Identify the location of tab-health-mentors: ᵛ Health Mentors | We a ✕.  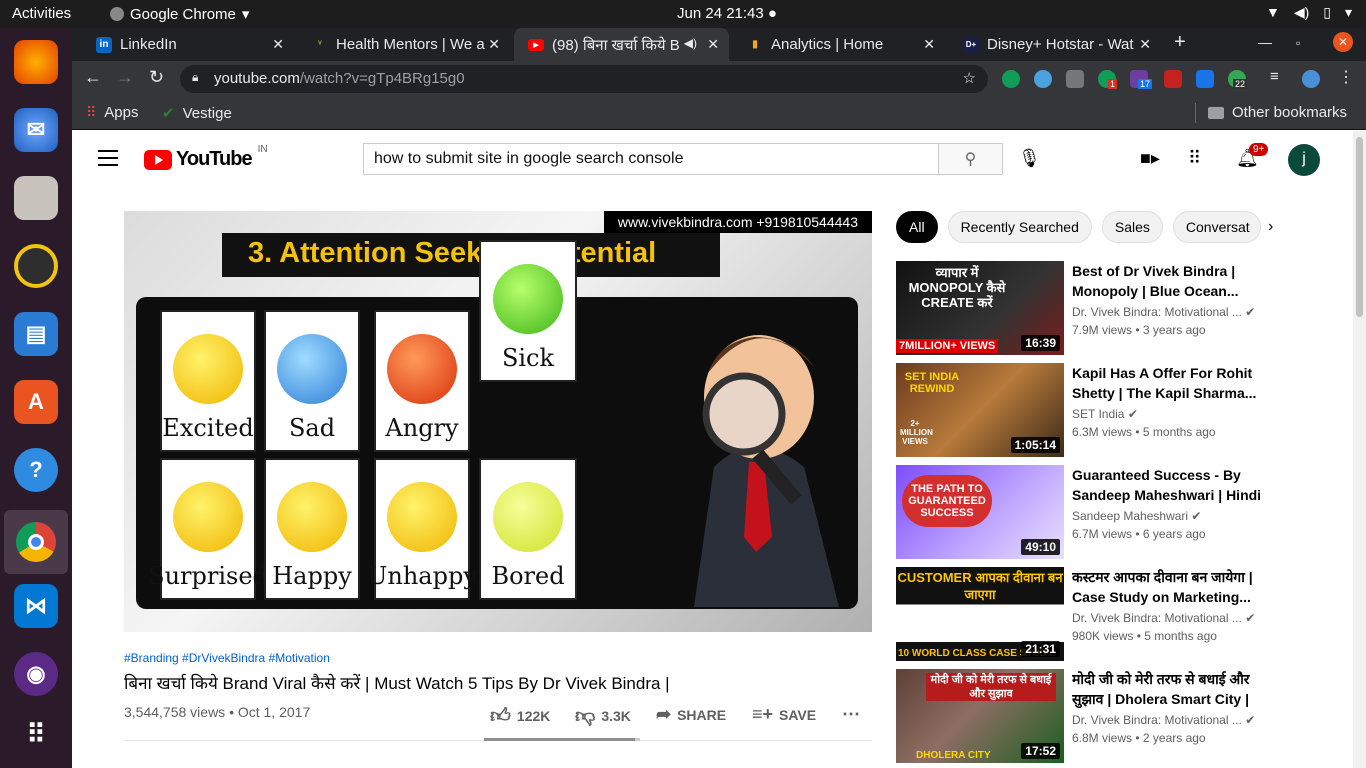
(404, 44).